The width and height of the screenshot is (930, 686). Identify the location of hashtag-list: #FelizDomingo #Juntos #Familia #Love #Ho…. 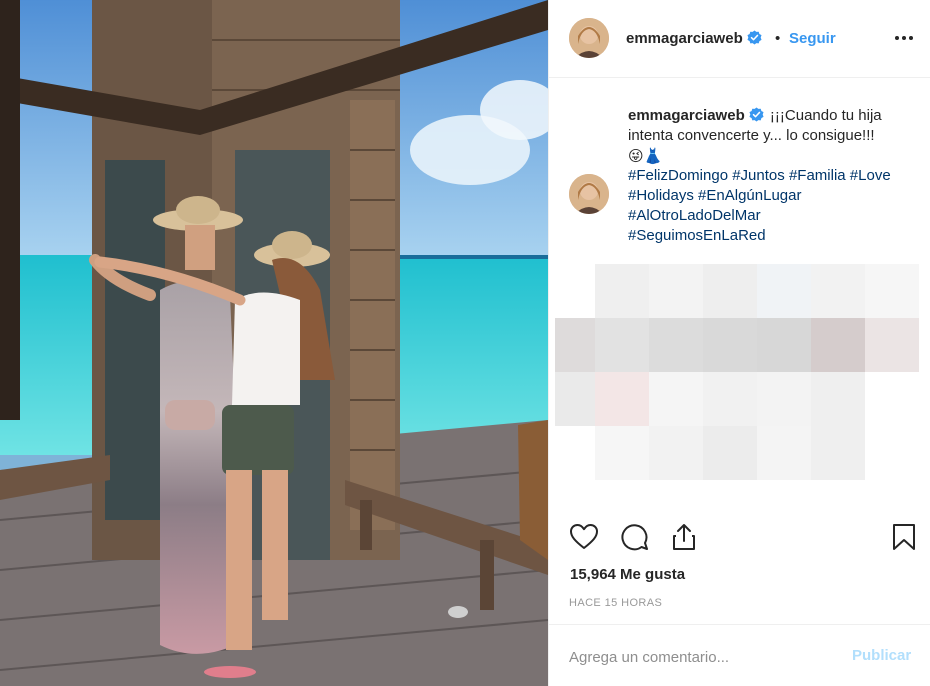
(775, 206).